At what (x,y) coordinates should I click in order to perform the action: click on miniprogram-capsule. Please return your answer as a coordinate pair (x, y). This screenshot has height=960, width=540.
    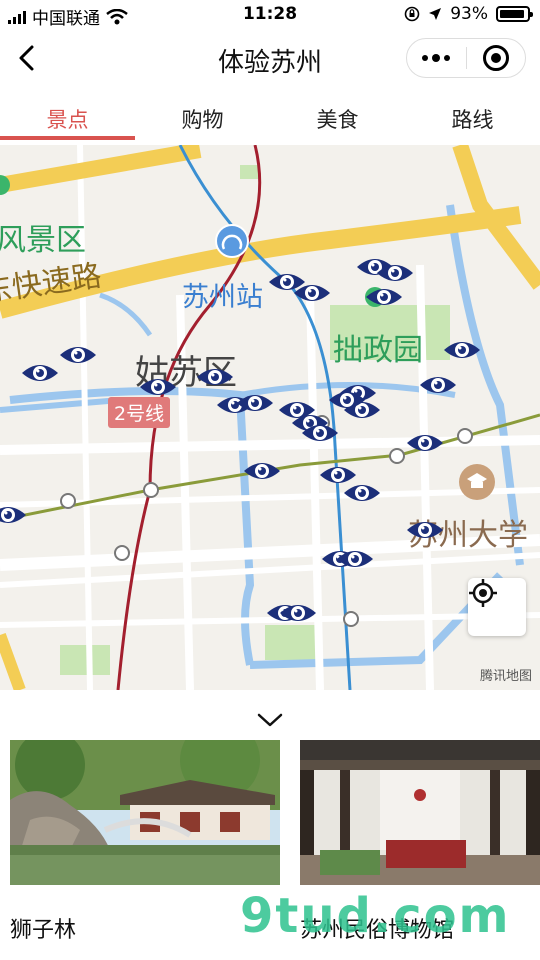
    Looking at the image, I should click on (466, 58).